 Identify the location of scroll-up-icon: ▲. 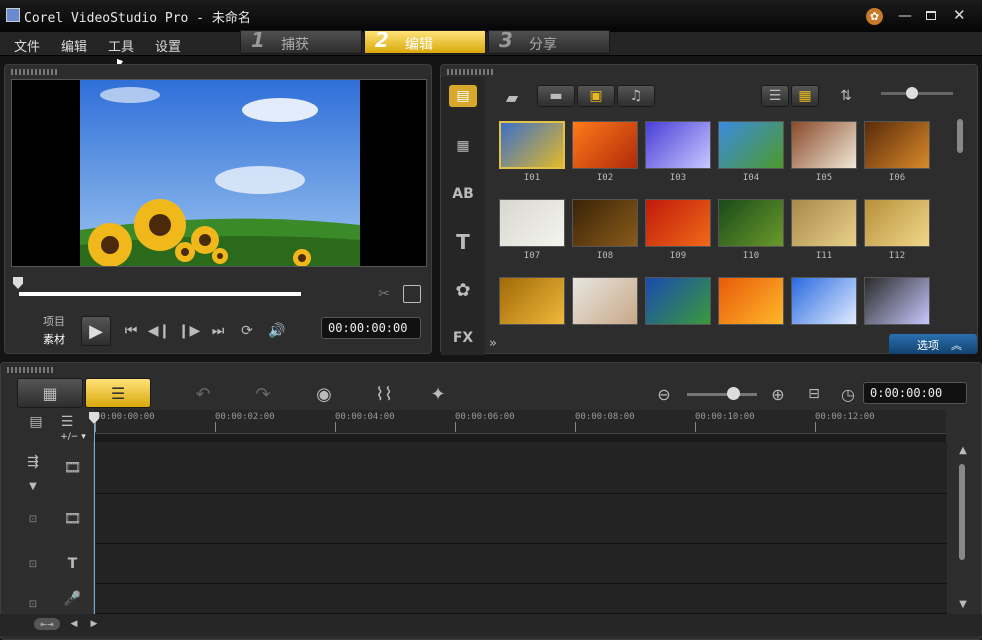
(963, 450).